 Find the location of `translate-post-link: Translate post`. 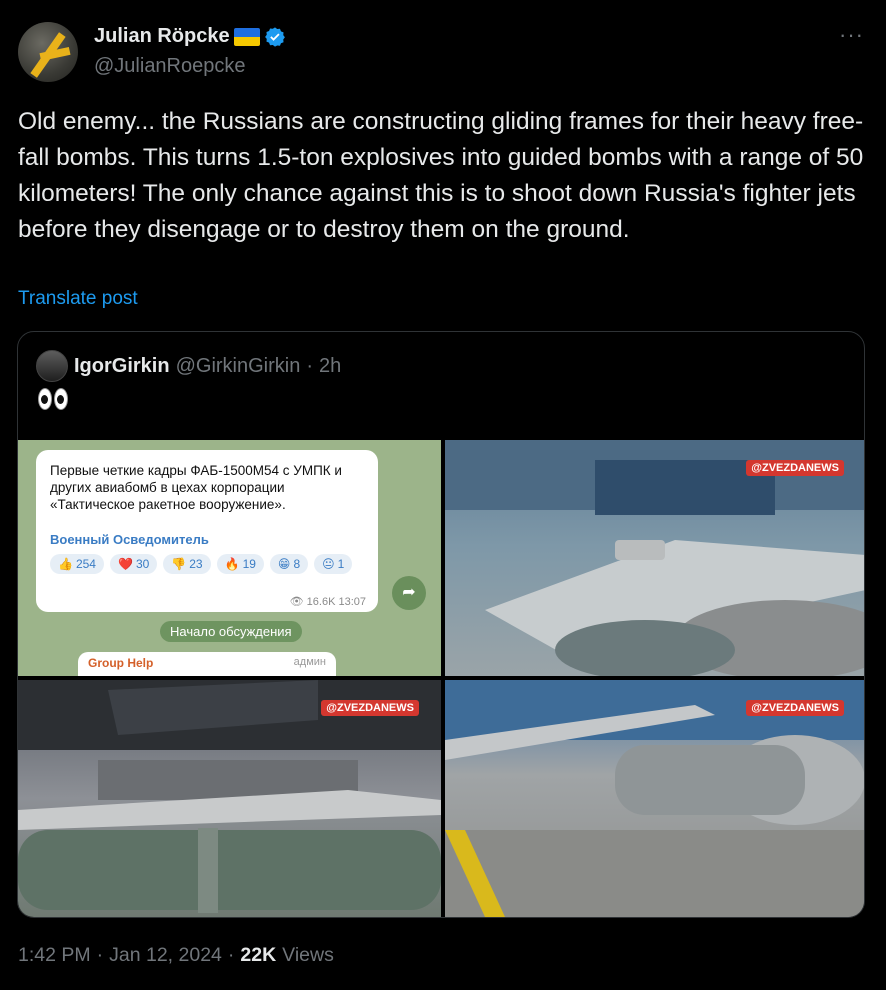

translate-post-link: Translate post is located at coordinates (78, 299).